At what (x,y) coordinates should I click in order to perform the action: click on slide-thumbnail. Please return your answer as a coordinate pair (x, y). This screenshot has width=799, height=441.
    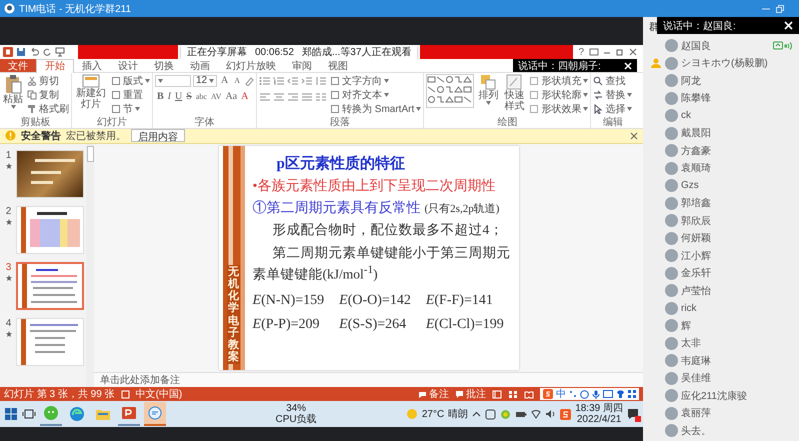
    Looking at the image, I should click on (50, 286).